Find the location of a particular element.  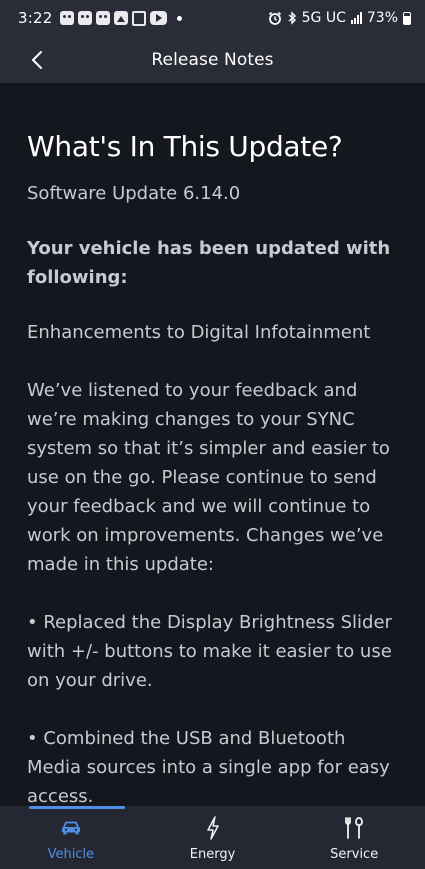

network-label: 5G UC is located at coordinates (323, 18).